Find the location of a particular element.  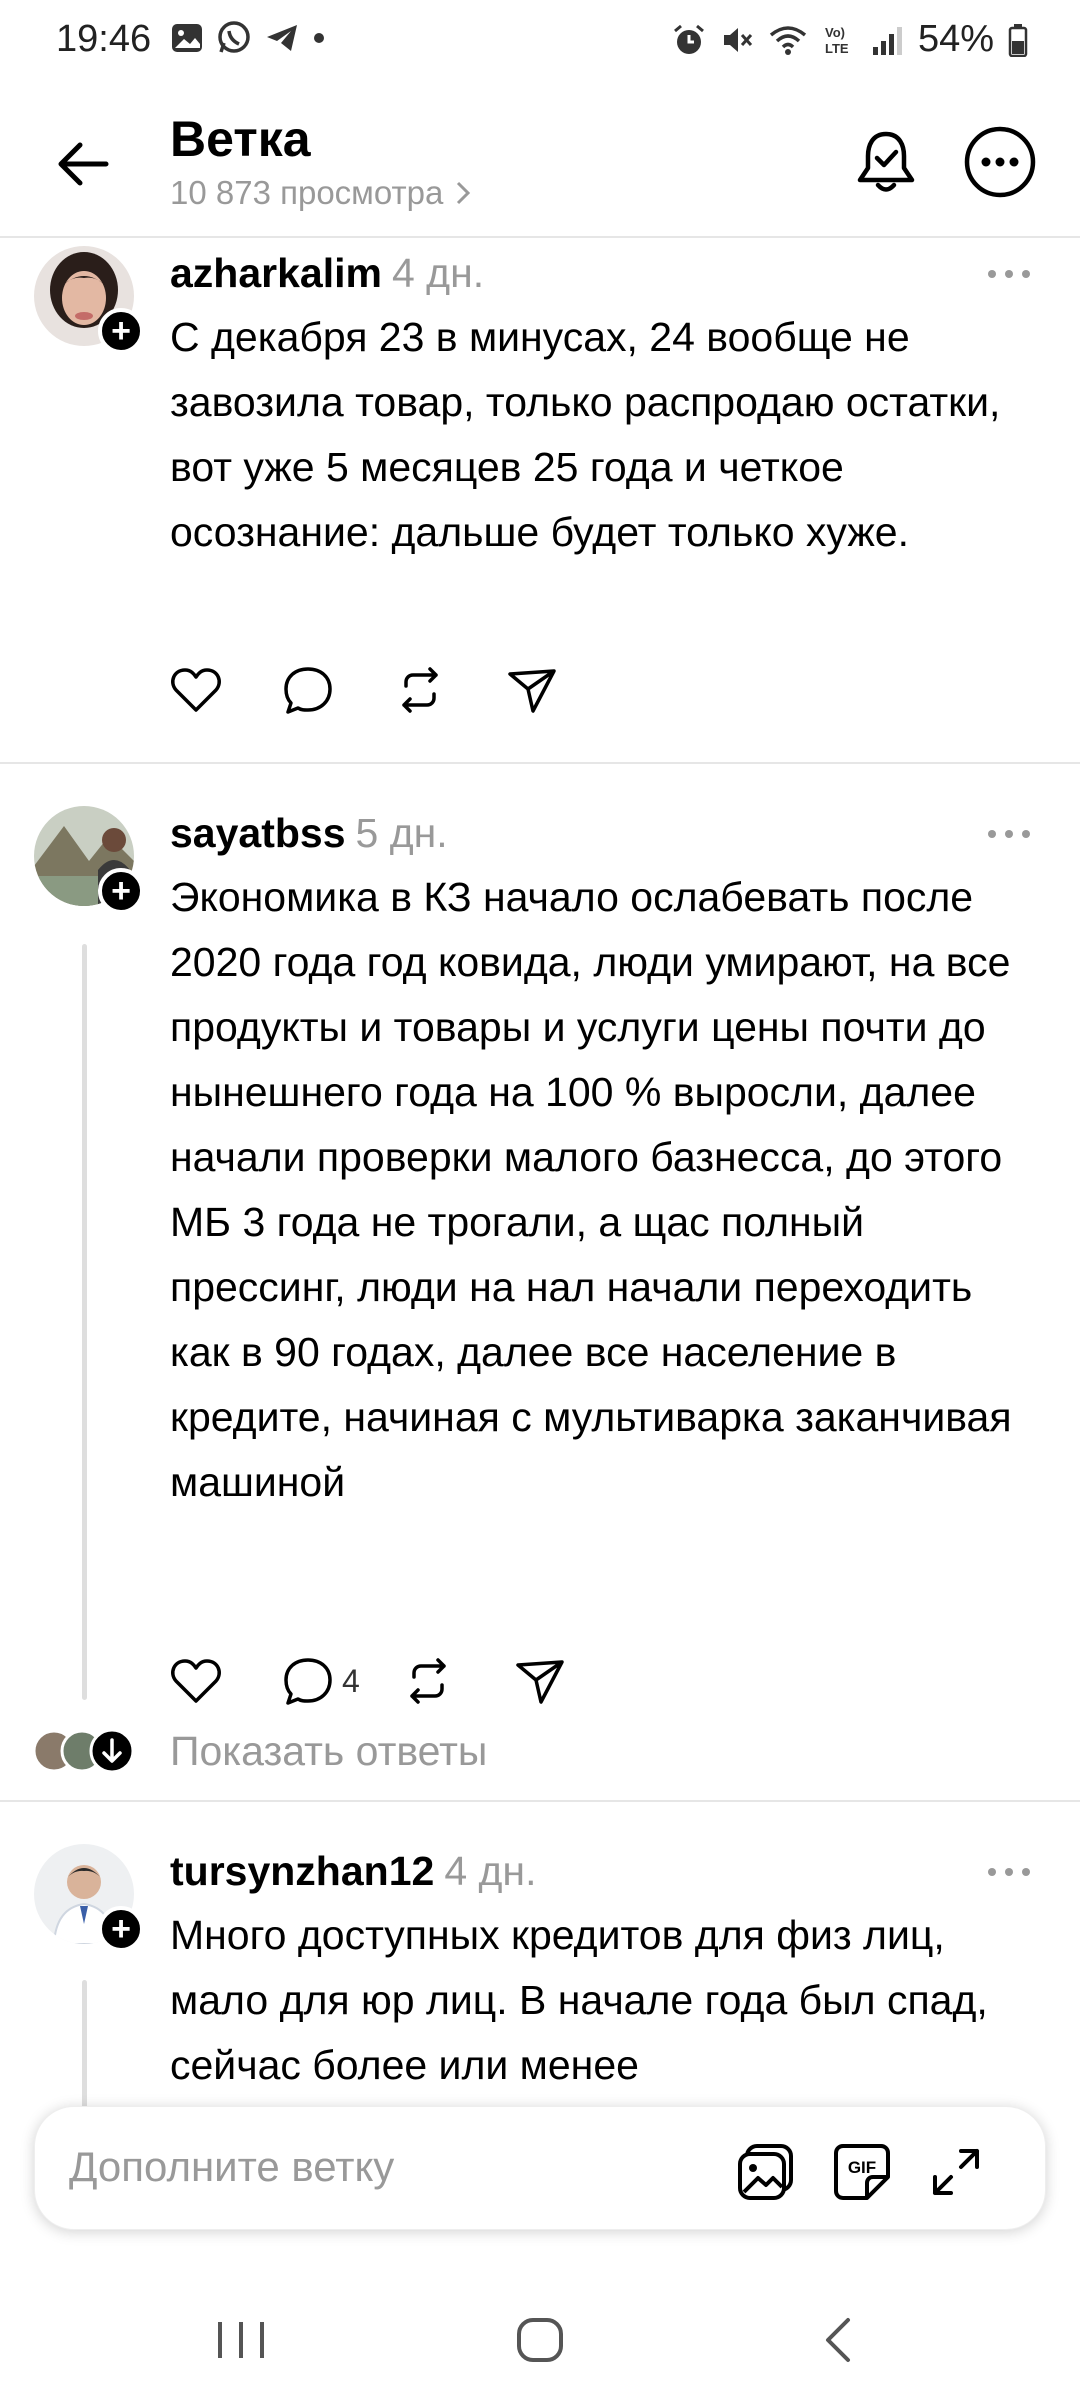

reply-composer: GIF is located at coordinates (540, 2168).